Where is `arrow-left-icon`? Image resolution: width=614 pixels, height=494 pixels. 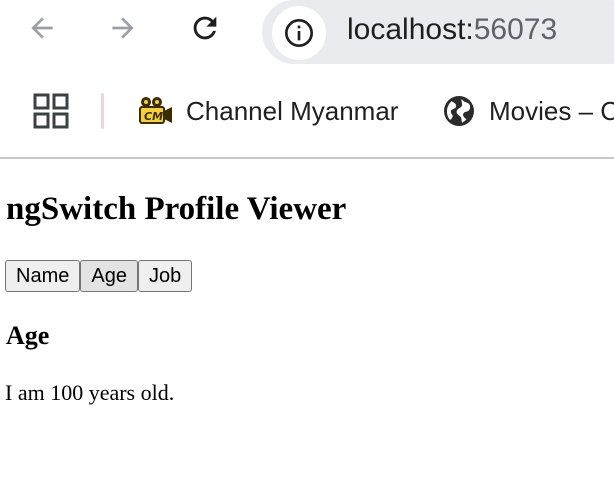 arrow-left-icon is located at coordinates (42, 28).